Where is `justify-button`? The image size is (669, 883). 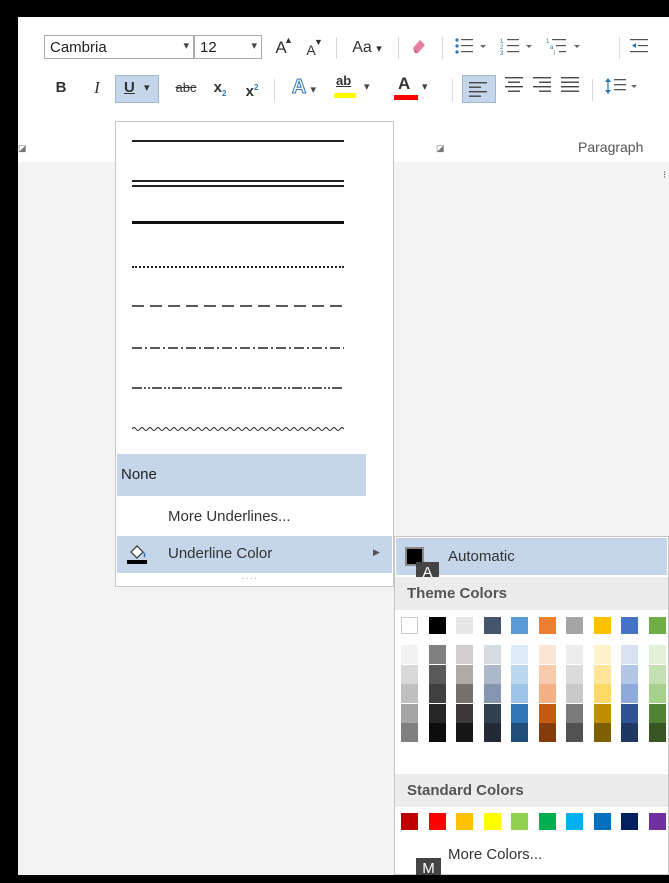 justify-button is located at coordinates (570, 88).